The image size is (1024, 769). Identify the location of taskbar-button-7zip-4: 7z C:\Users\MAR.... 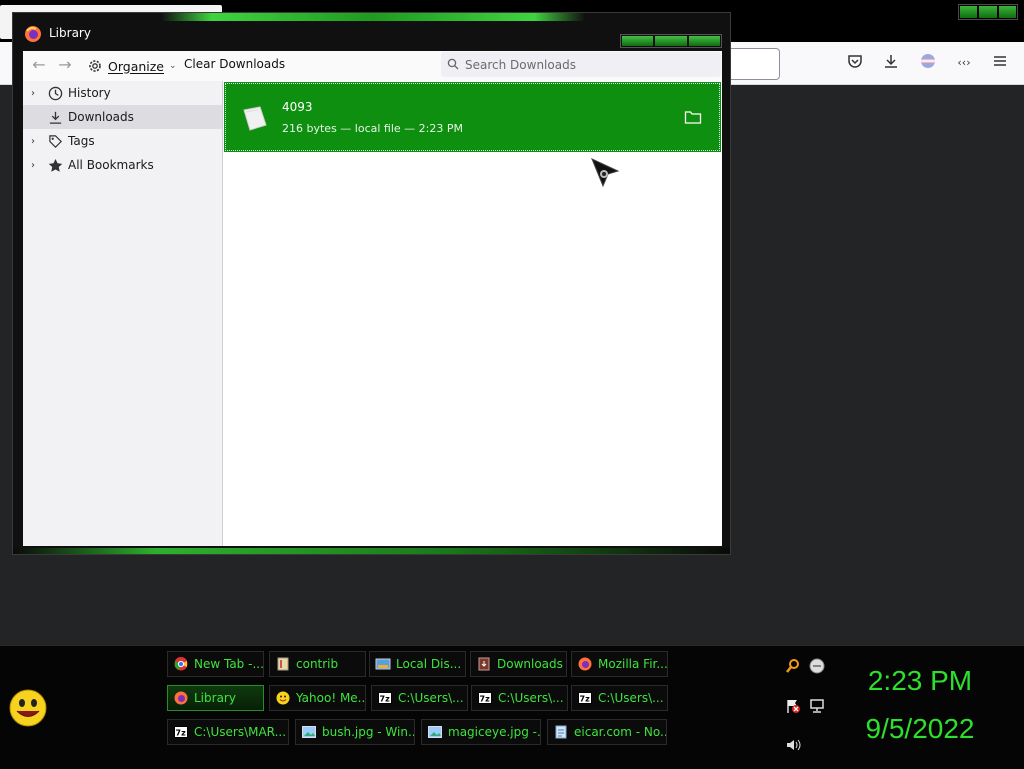
(228, 732).